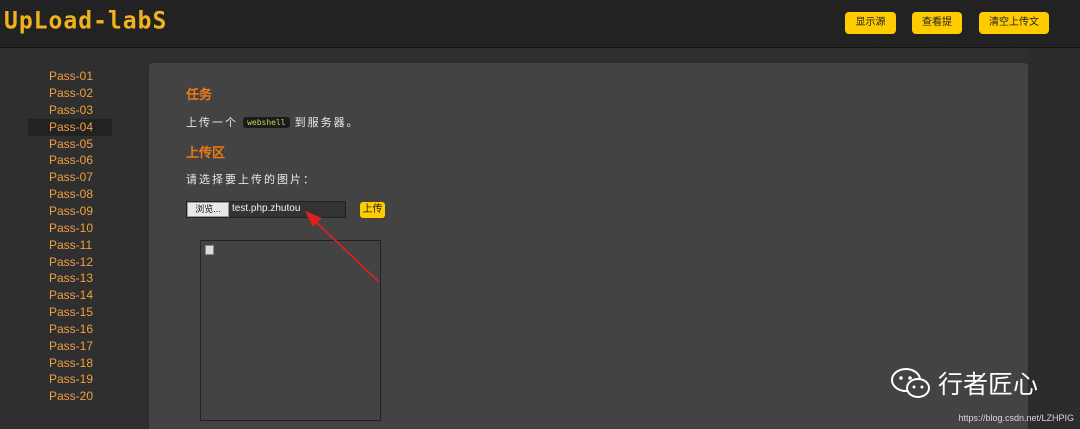 The width and height of the screenshot is (1080, 429). Describe the element at coordinates (1016, 418) in the screenshot. I see `watermark-url: https://blog.csdn.net/LZHPIG` at that location.